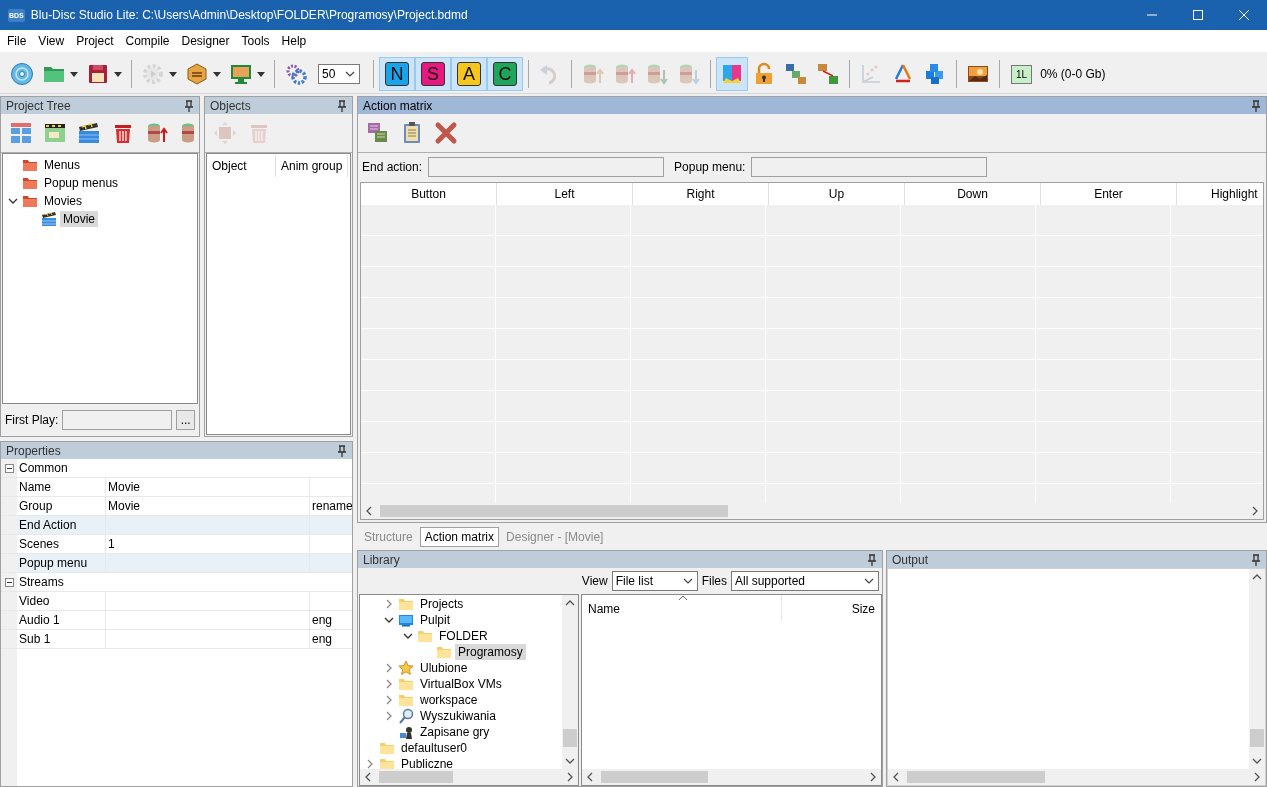 This screenshot has height=787, width=1267. Describe the element at coordinates (111, 544) in the screenshot. I see `property-value: 1` at that location.